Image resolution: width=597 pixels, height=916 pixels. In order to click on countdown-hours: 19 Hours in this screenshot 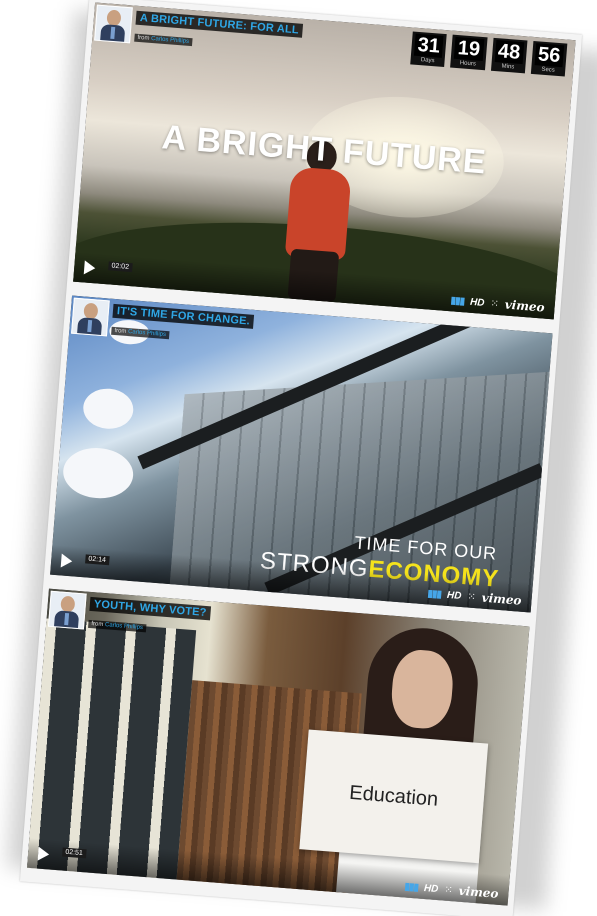, I will do `click(469, 52)`.